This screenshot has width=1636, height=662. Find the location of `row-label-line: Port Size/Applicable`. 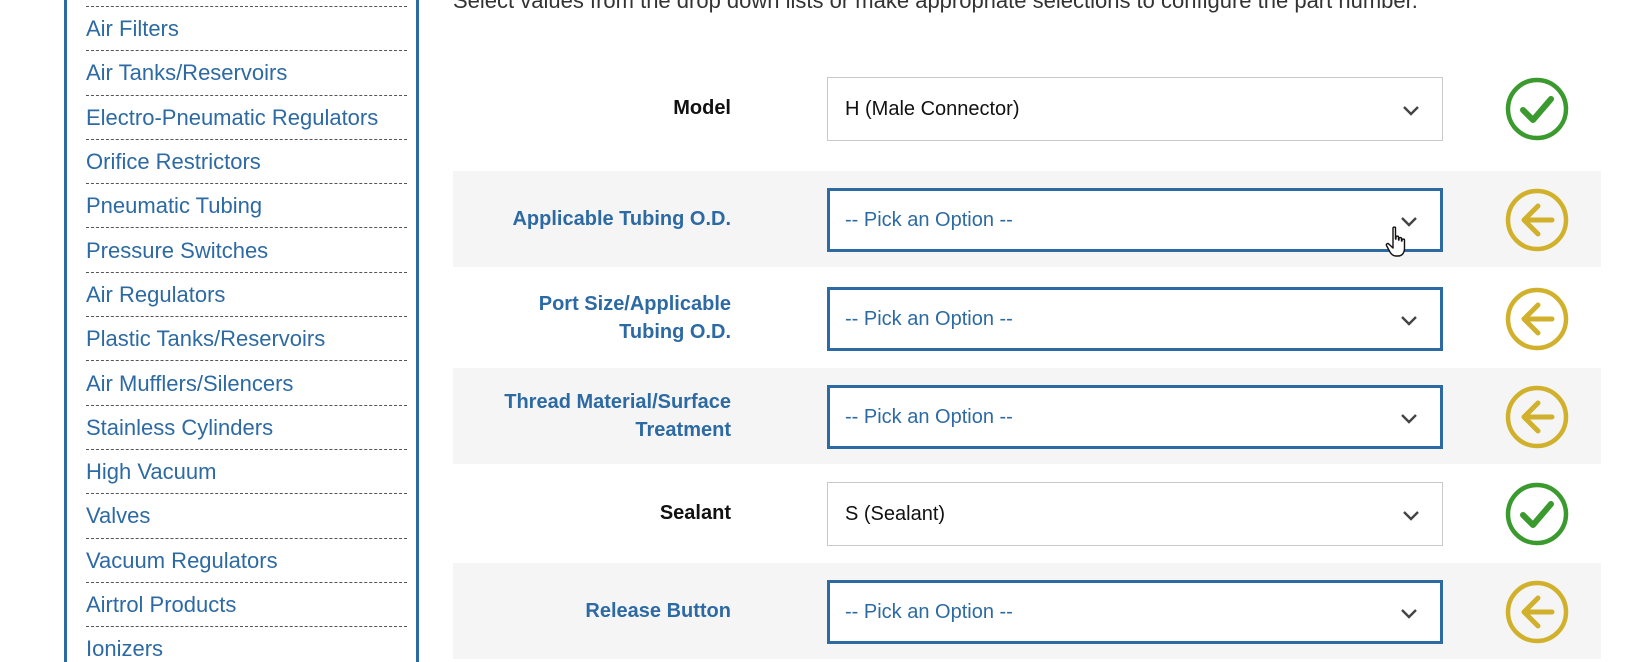

row-label-line: Port Size/Applicable is located at coordinates (634, 304).